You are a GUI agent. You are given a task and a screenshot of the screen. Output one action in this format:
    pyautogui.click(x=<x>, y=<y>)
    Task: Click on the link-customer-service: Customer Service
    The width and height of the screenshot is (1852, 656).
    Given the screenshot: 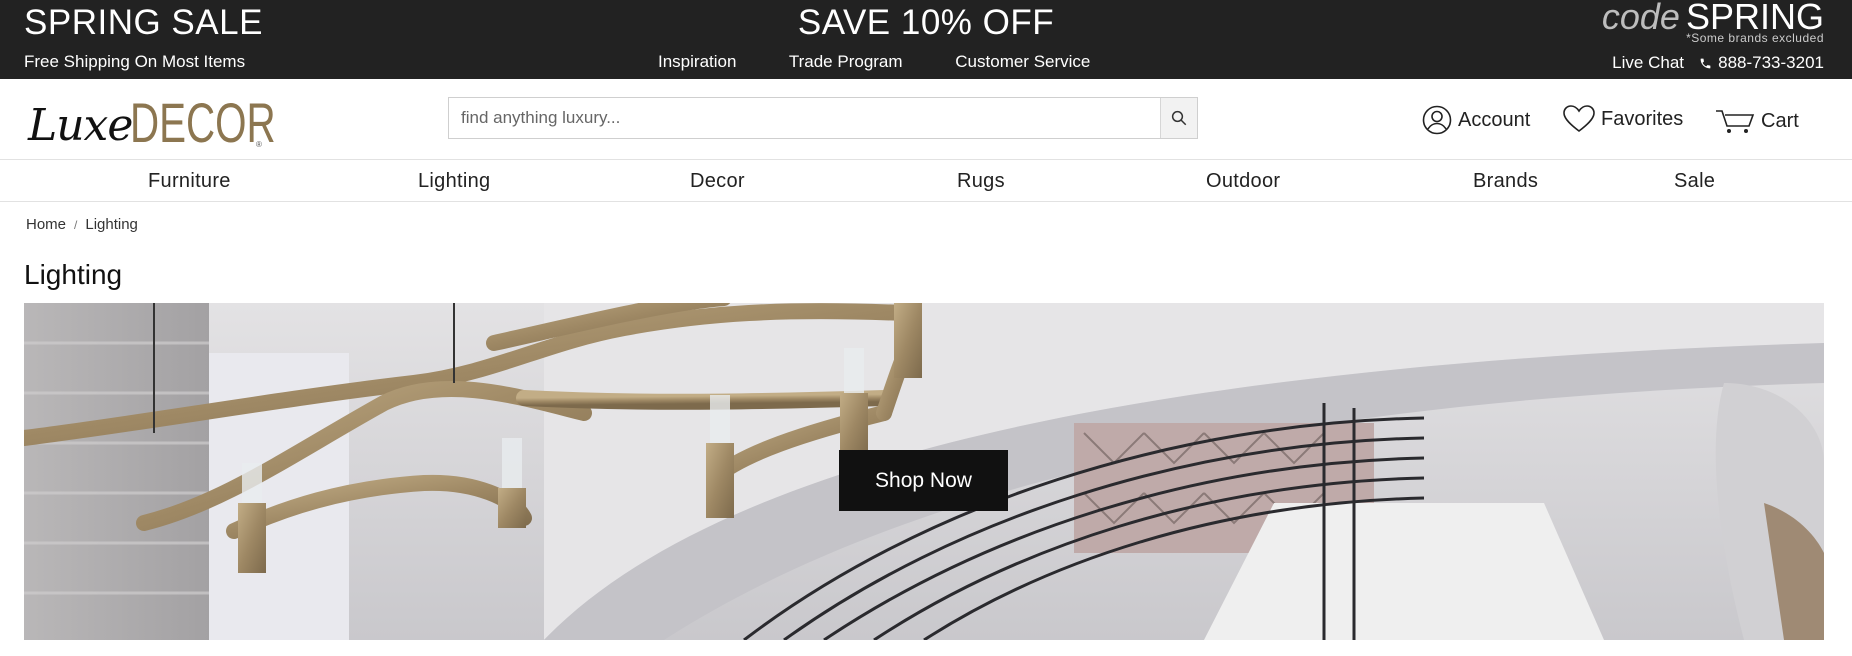 What is the action you would take?
    pyautogui.click(x=1022, y=61)
    